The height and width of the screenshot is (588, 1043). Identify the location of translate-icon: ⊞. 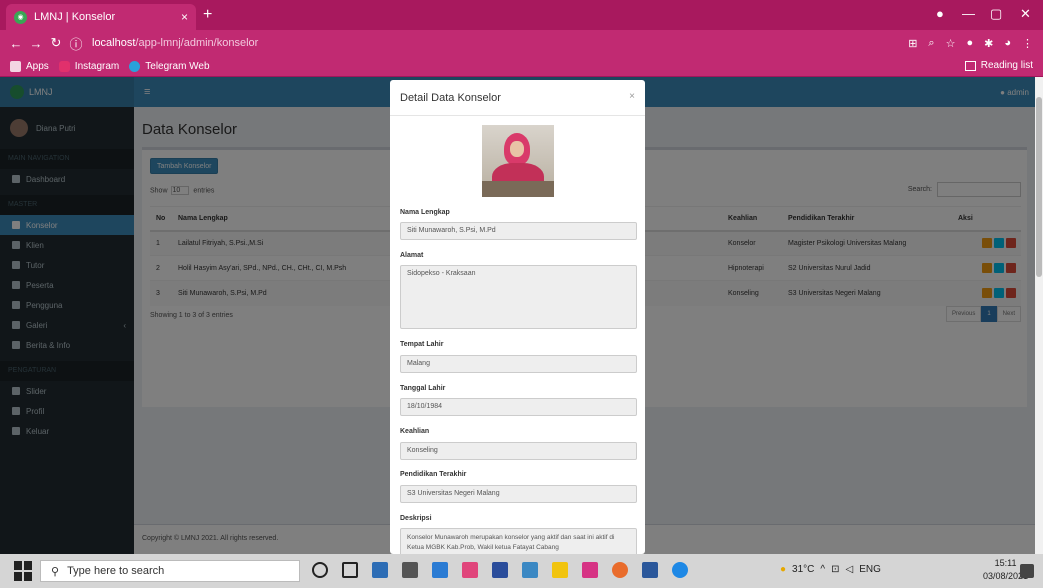
(912, 43).